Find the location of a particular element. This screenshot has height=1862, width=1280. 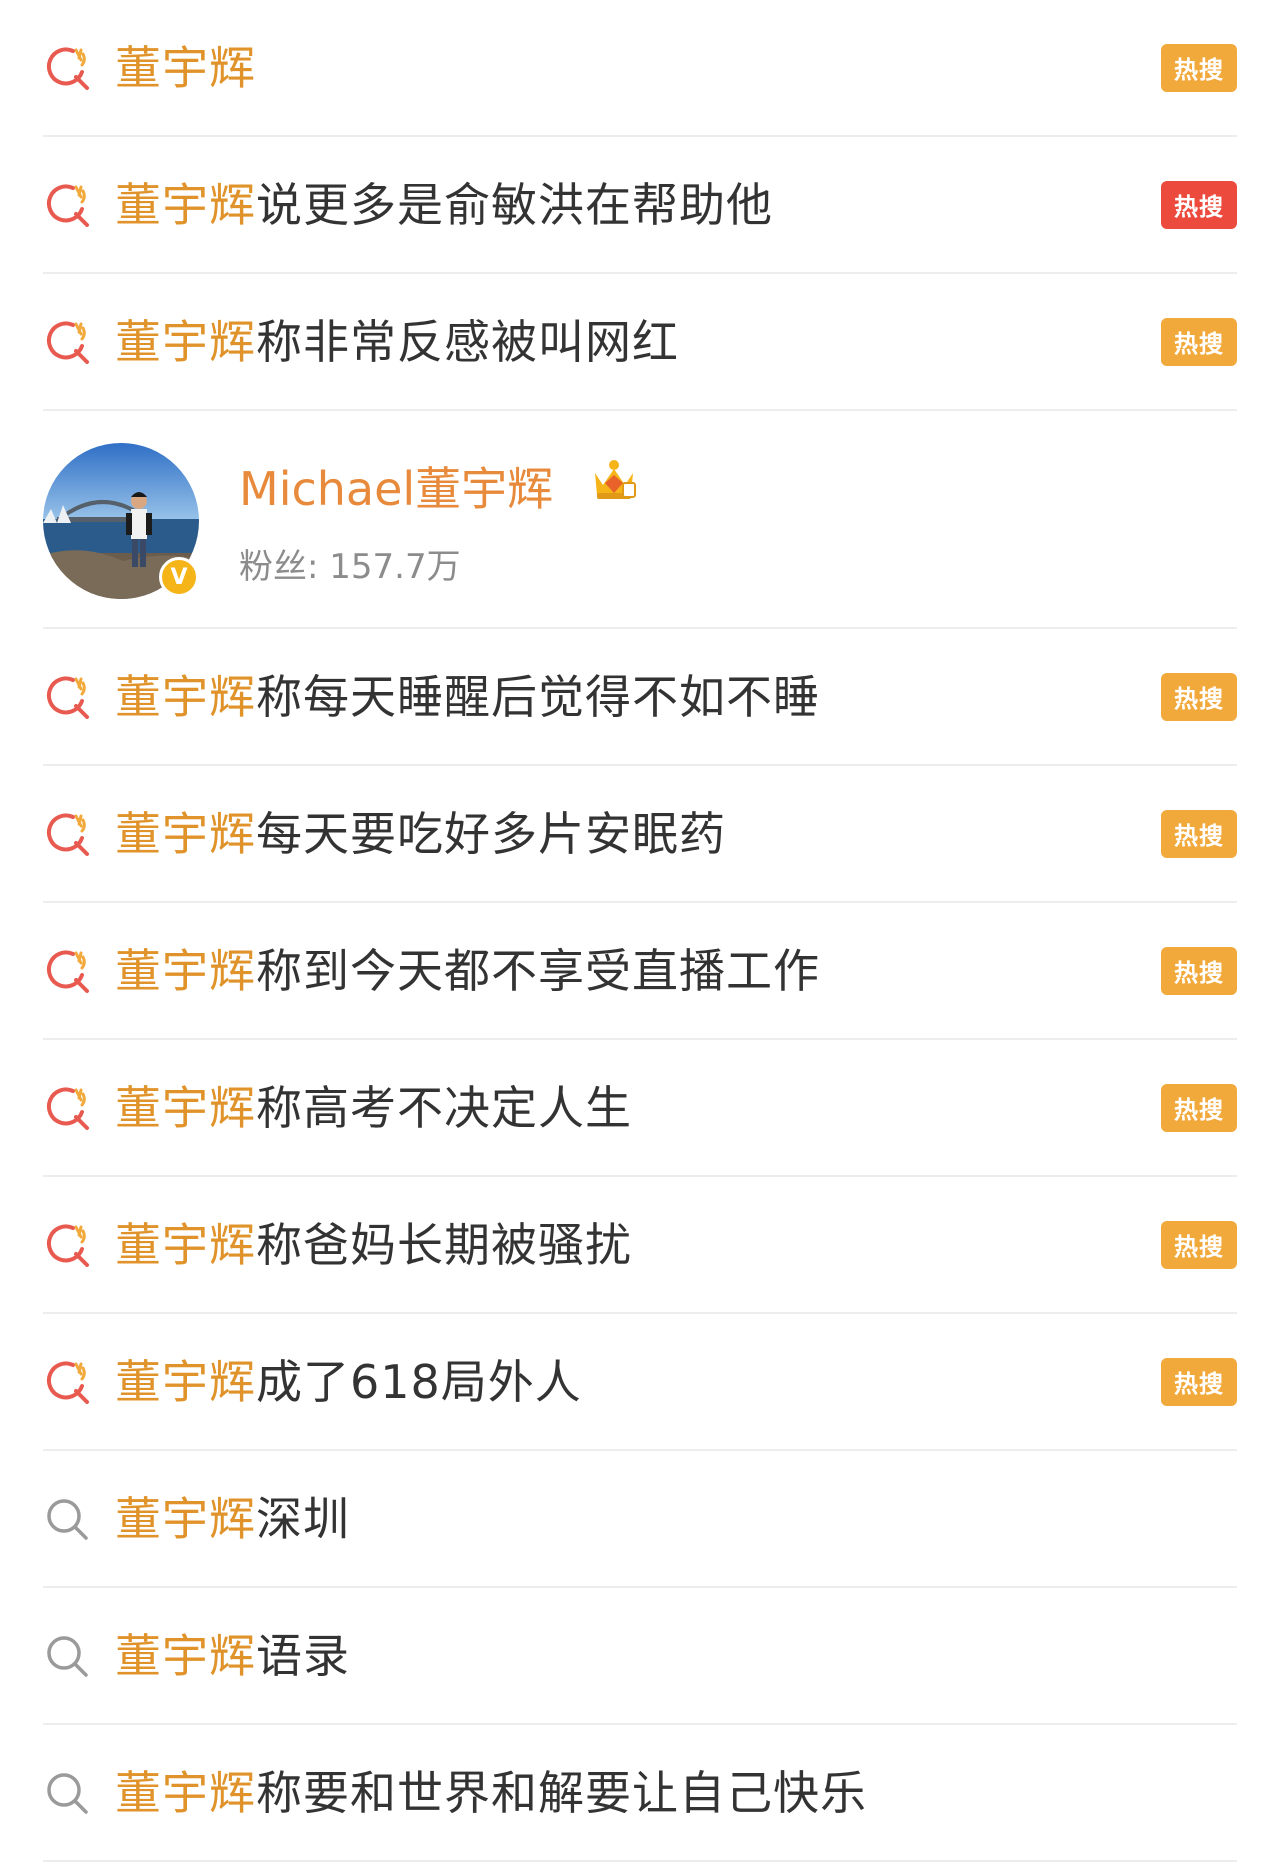

suggestion-text: 董宇辉称每天睡醒后觉得不如不睡 is located at coordinates (467, 697).